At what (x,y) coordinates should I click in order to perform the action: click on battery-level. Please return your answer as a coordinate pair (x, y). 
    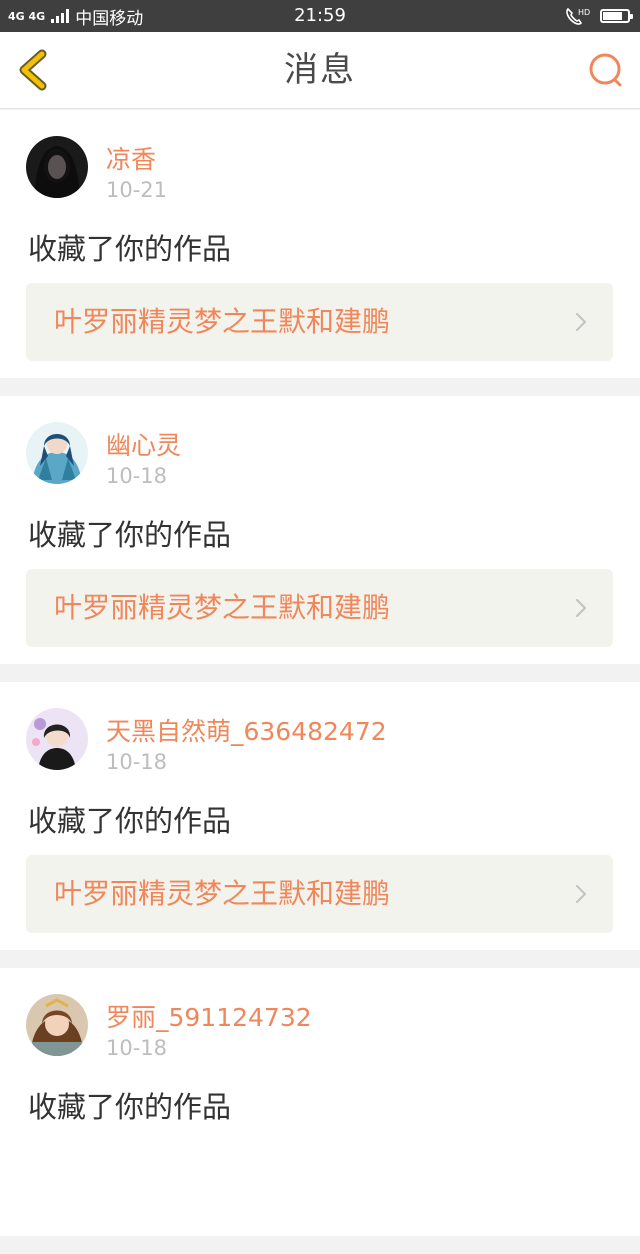
    Looking at the image, I should click on (612, 16).